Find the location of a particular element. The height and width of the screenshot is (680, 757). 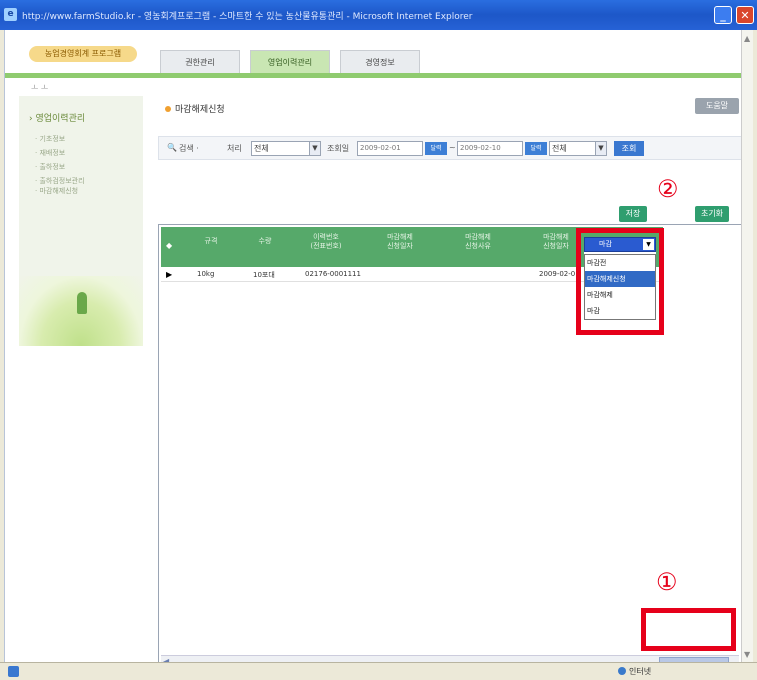

sidebar-heading: › 영업이력관리 is located at coordinates (57, 117).